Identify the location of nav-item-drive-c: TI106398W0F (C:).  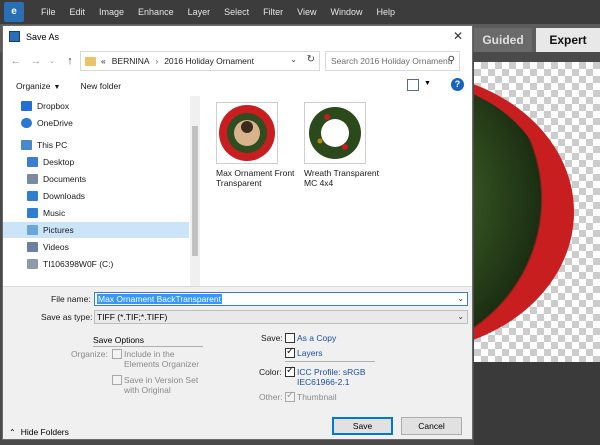
(96, 264).